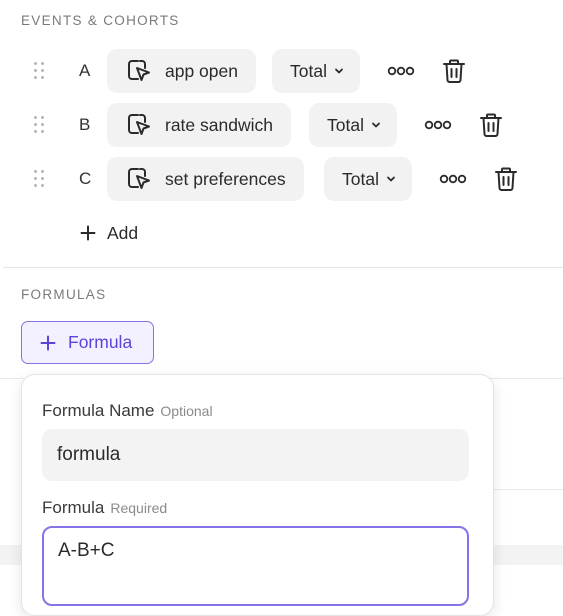 The image size is (563, 616). Describe the element at coordinates (186, 411) in the screenshot. I see `optional-hint: Optional` at that location.